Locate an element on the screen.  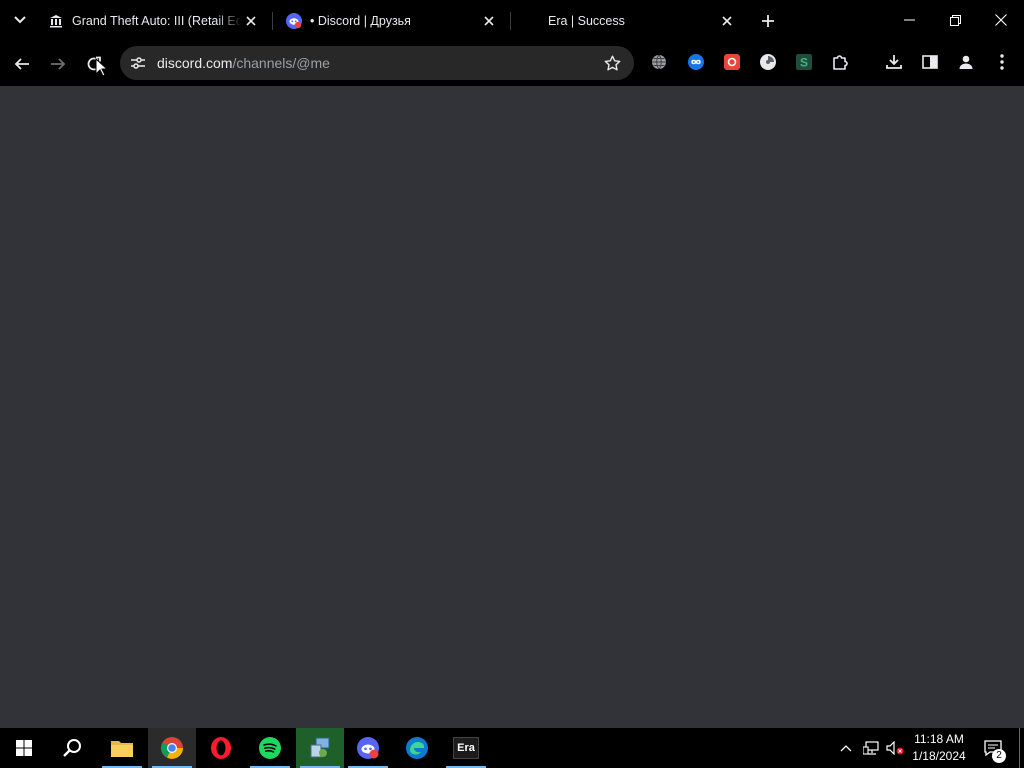
red-square-icon is located at coordinates (732, 62).